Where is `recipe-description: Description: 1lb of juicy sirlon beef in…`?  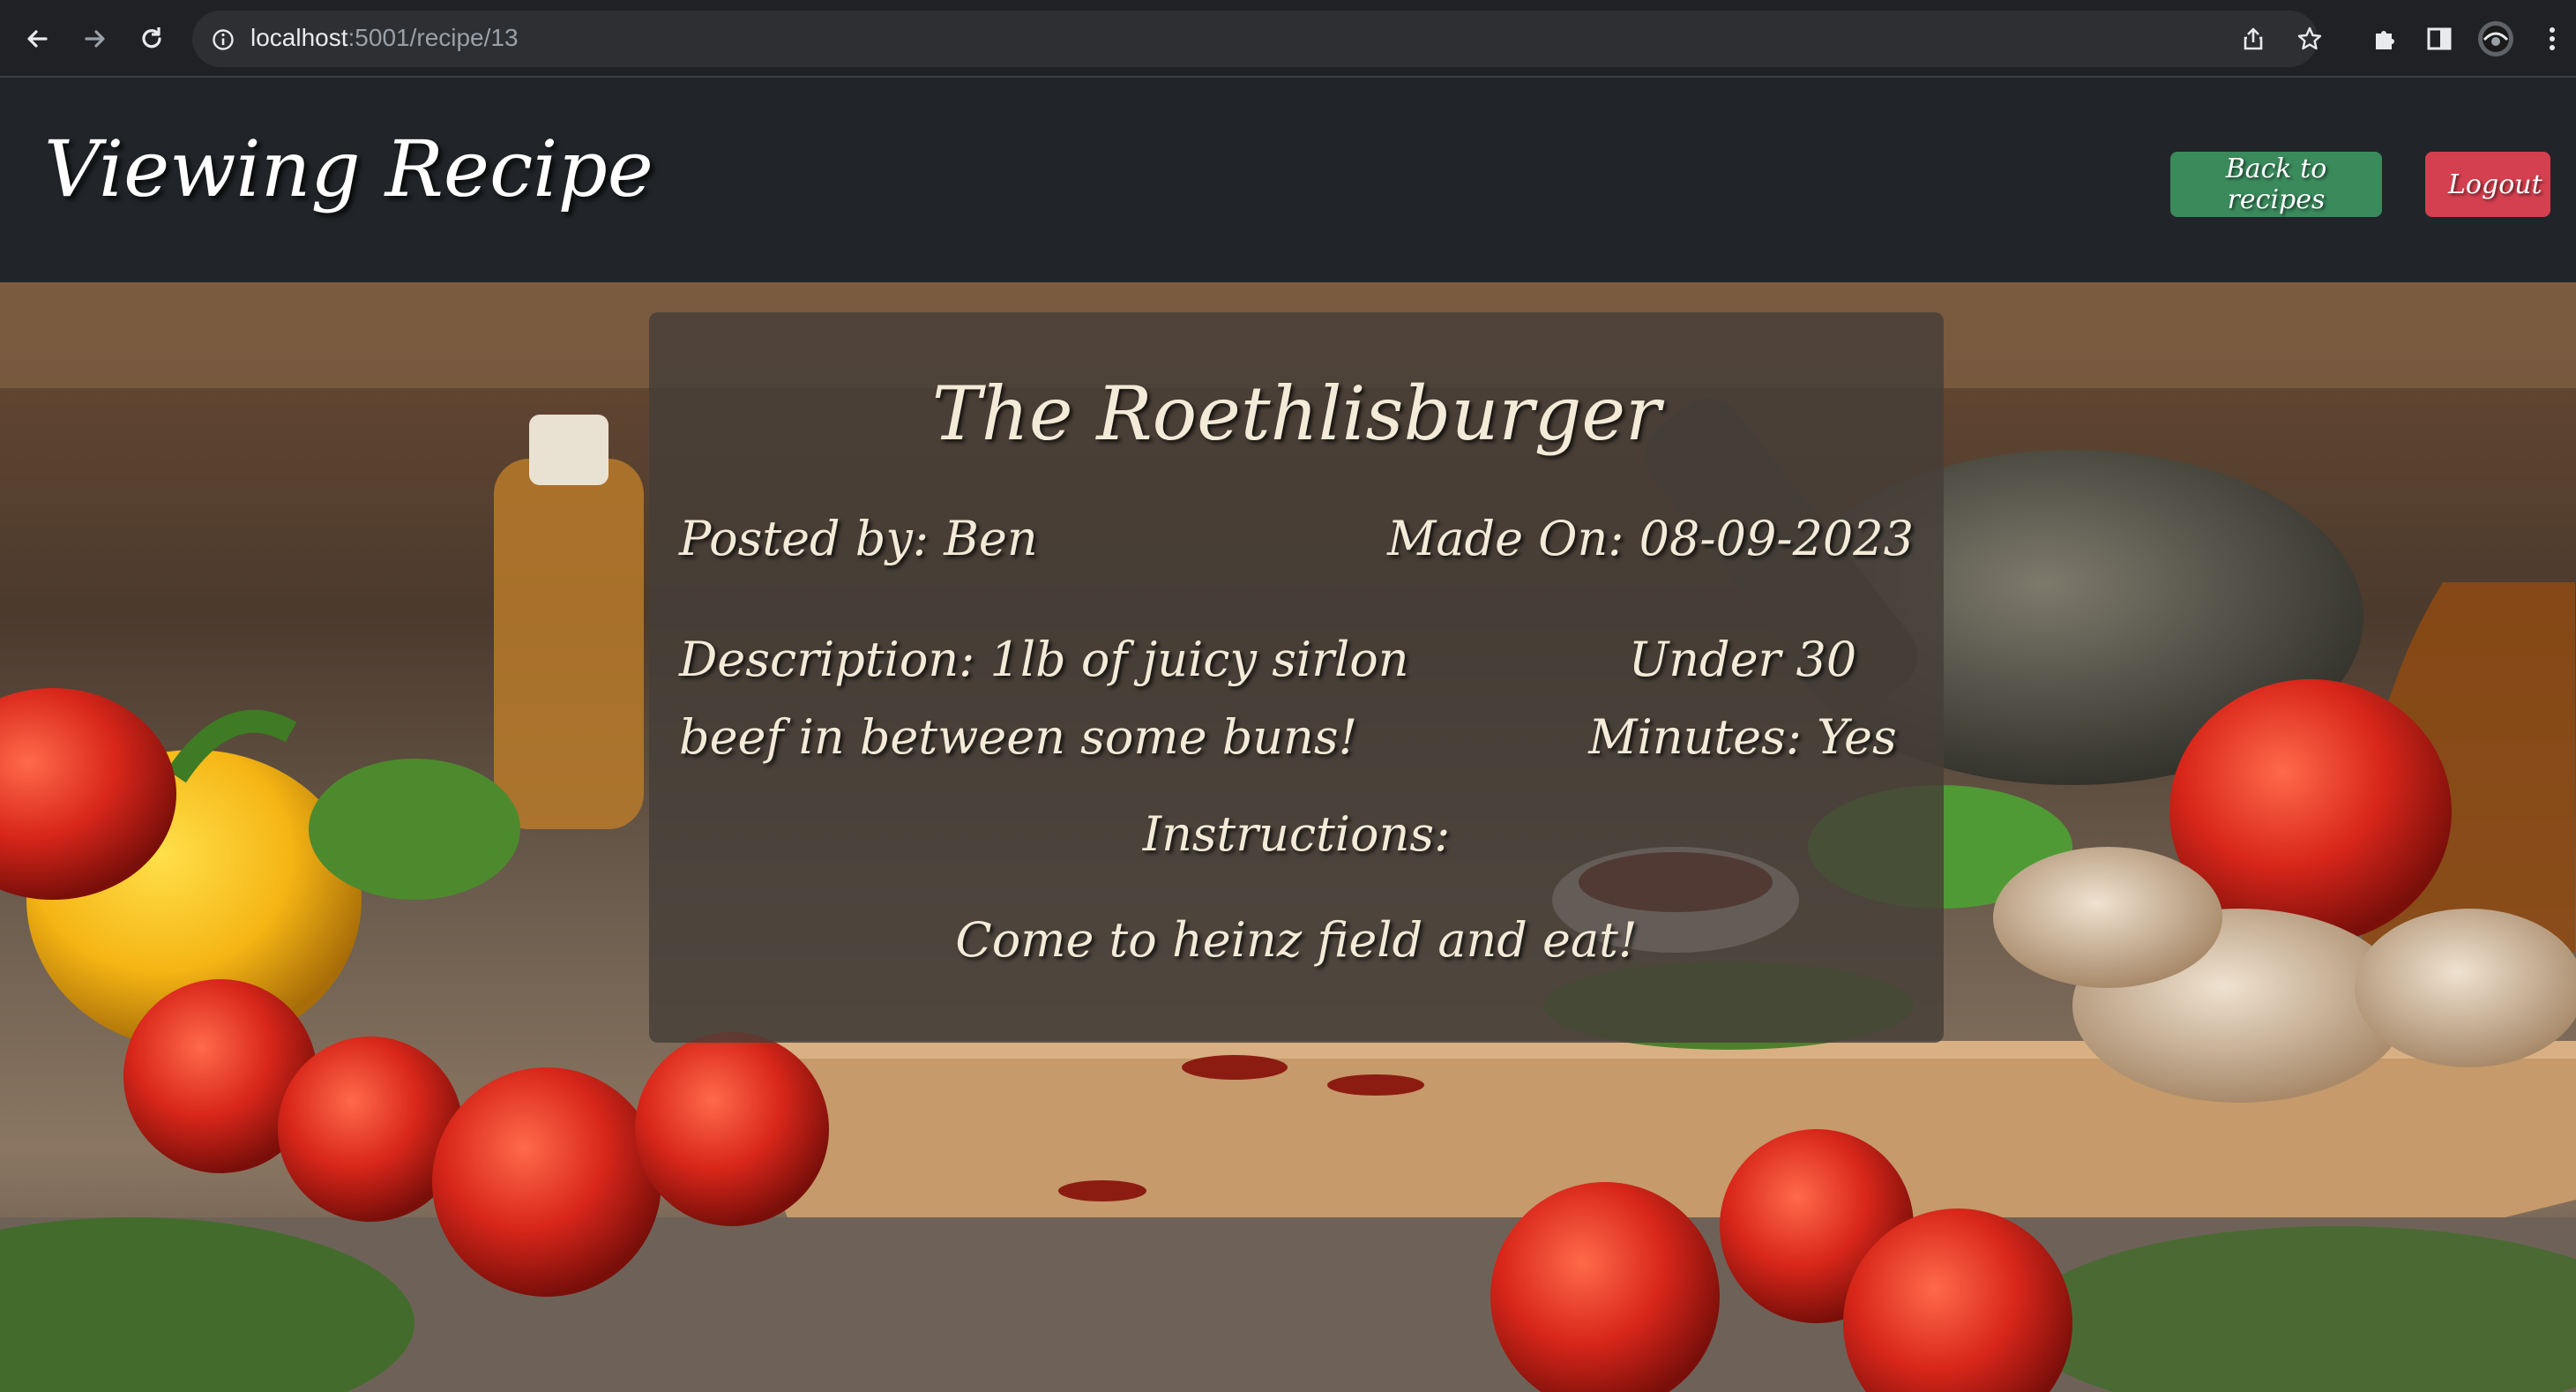 recipe-description: Description: 1lb of juicy sirlon beef in… is located at coordinates (1044, 698).